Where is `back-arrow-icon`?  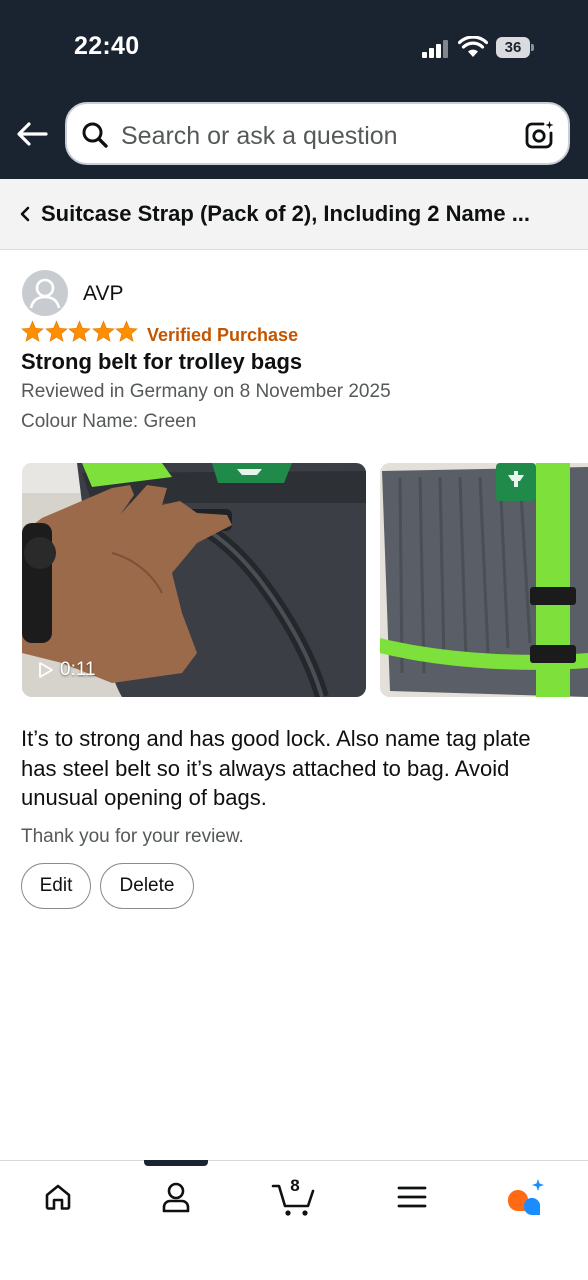
back-arrow-icon is located at coordinates (32, 134).